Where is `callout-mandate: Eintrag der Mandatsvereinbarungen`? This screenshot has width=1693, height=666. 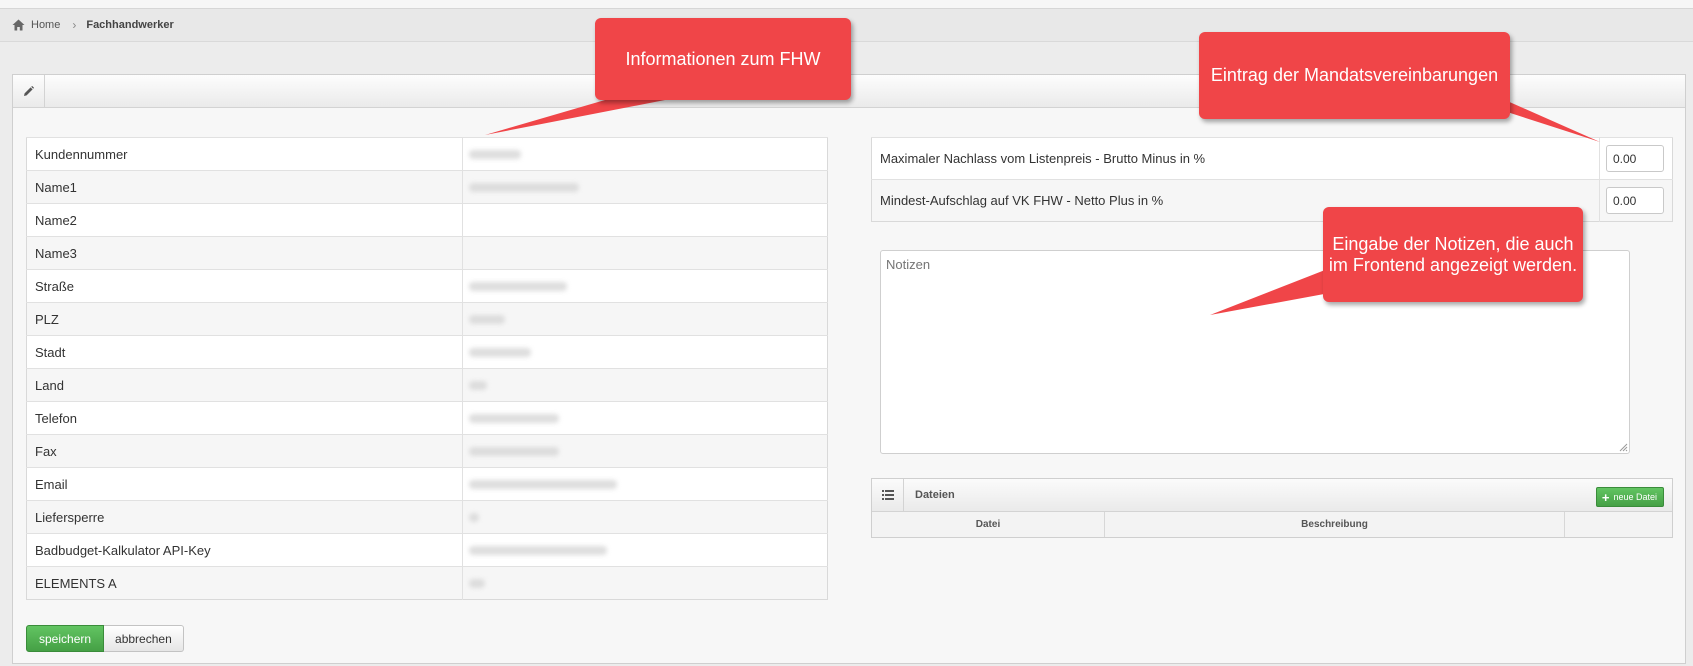
callout-mandate: Eintrag der Mandatsvereinbarungen is located at coordinates (1354, 75).